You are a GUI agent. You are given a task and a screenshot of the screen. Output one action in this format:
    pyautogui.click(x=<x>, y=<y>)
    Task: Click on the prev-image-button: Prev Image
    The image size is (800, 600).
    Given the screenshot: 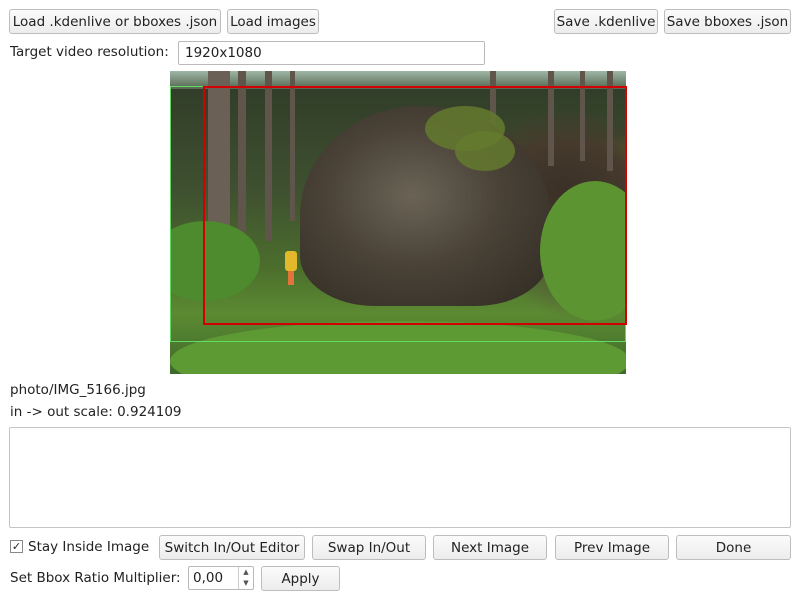 What is the action you would take?
    pyautogui.click(x=612, y=547)
    